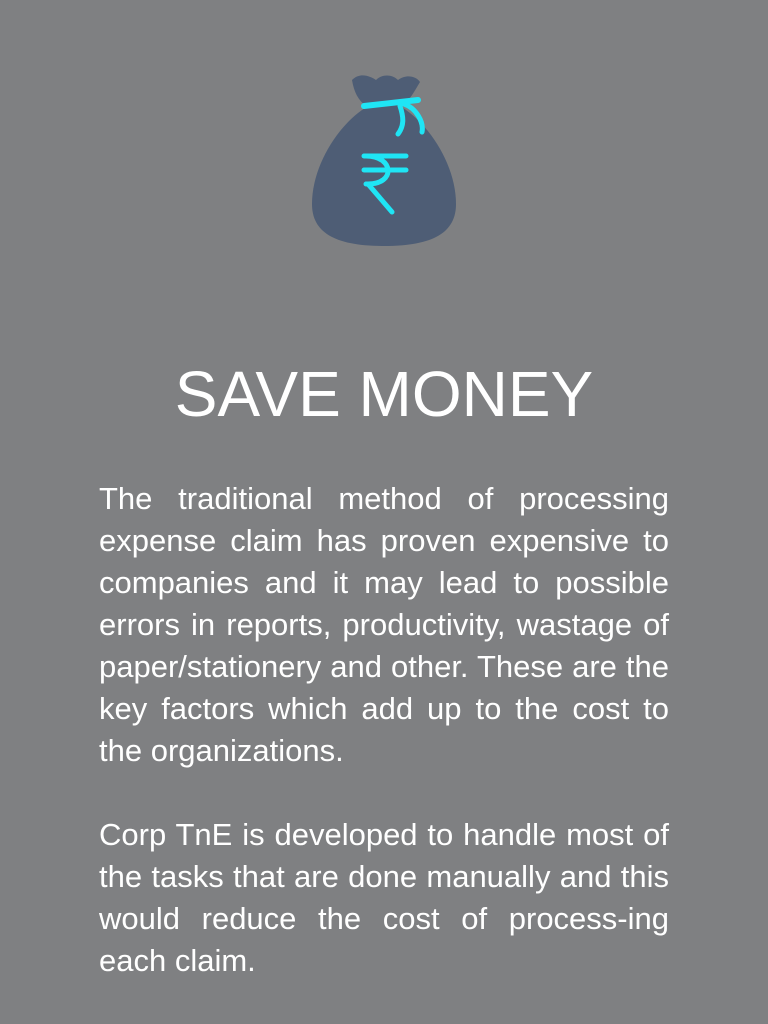 The height and width of the screenshot is (1024, 768). Describe the element at coordinates (384, 158) in the screenshot. I see `money-bag-rupee-icon` at that location.